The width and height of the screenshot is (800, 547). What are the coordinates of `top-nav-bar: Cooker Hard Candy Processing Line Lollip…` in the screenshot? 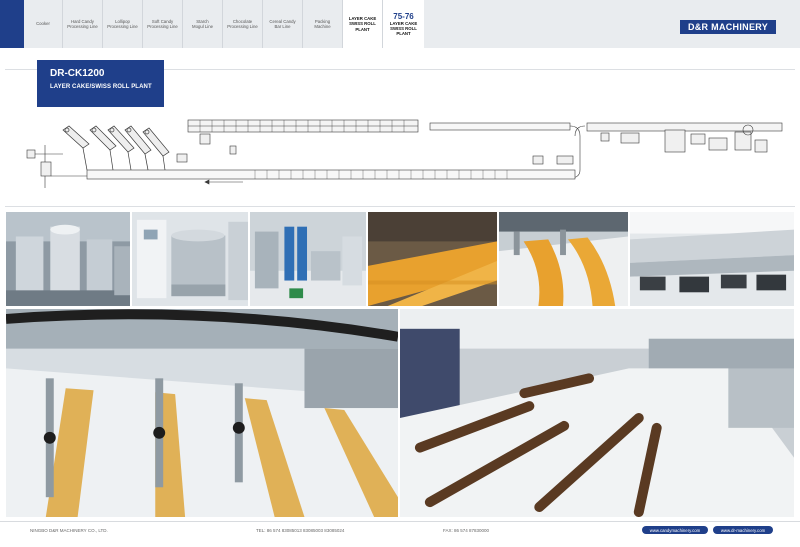 It's located at (400, 24).